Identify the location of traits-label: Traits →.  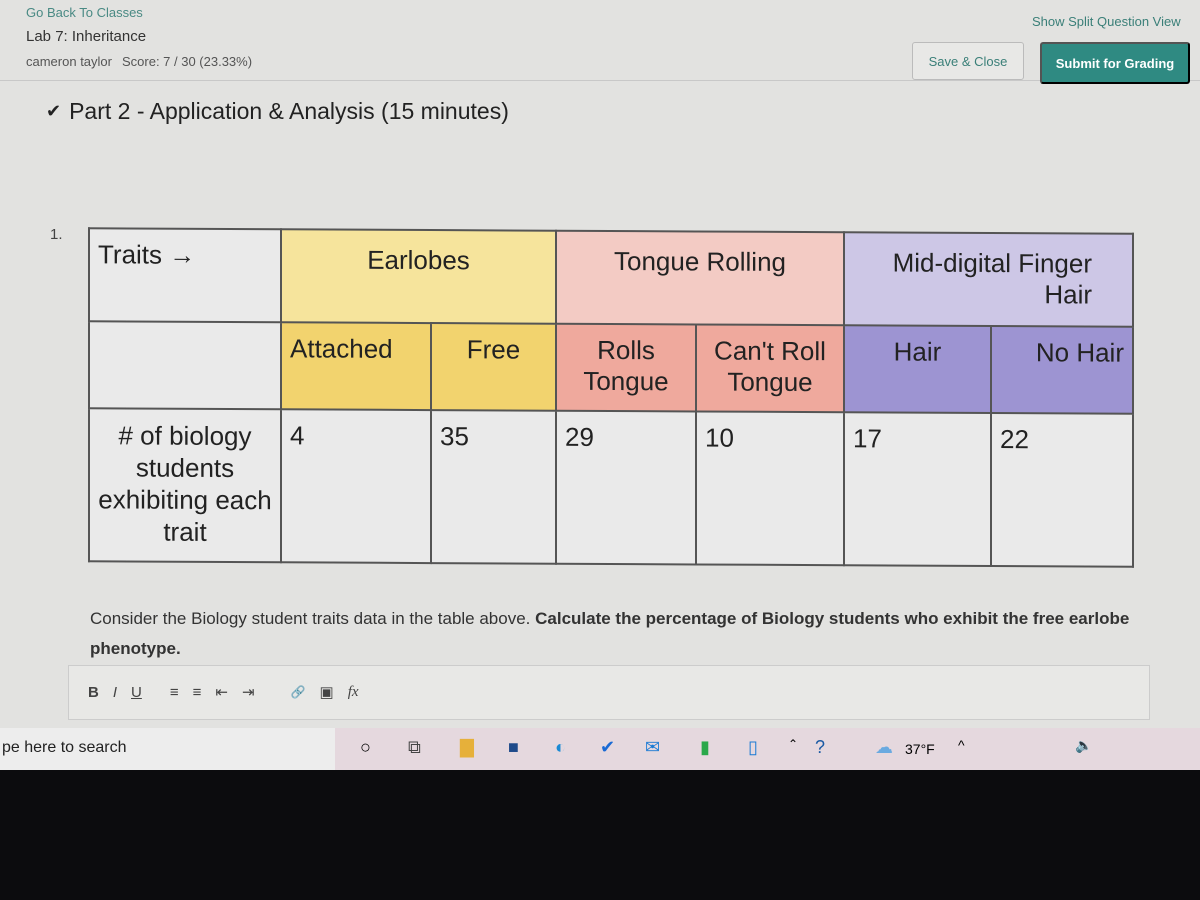
(185, 275).